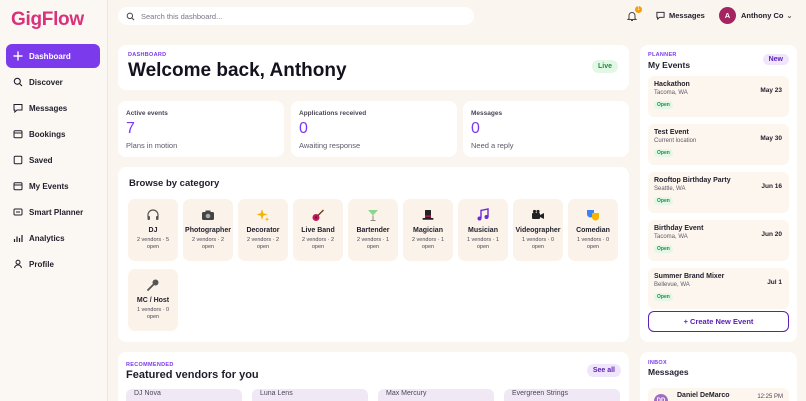 The image size is (806, 401). I want to click on avatar: A, so click(727, 15).